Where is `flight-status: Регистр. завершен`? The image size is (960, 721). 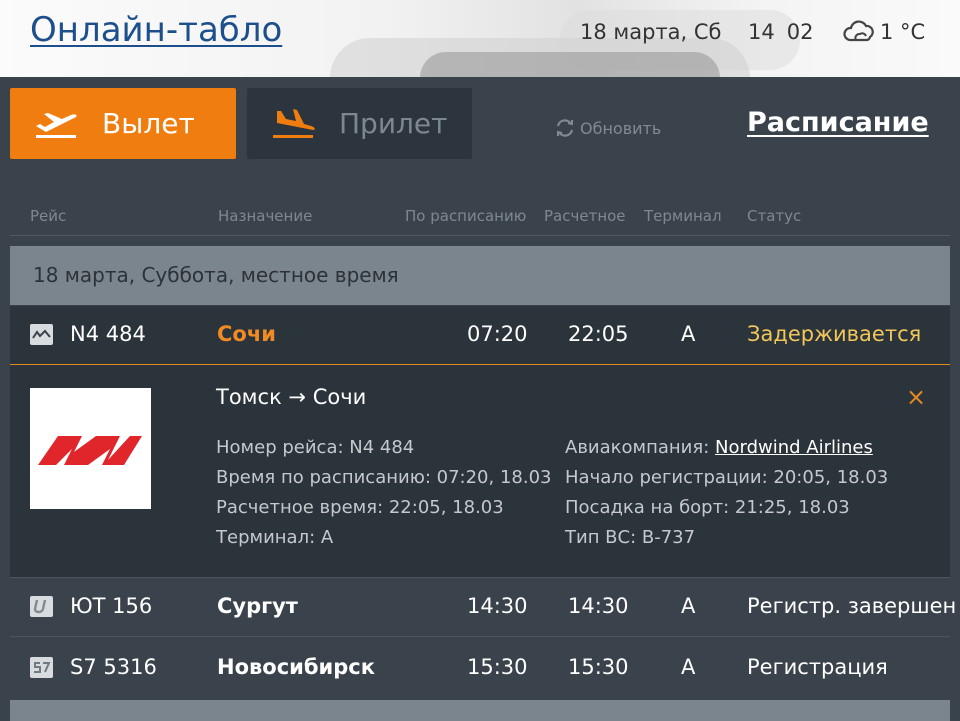
flight-status: Регистр. завершен is located at coordinates (852, 606).